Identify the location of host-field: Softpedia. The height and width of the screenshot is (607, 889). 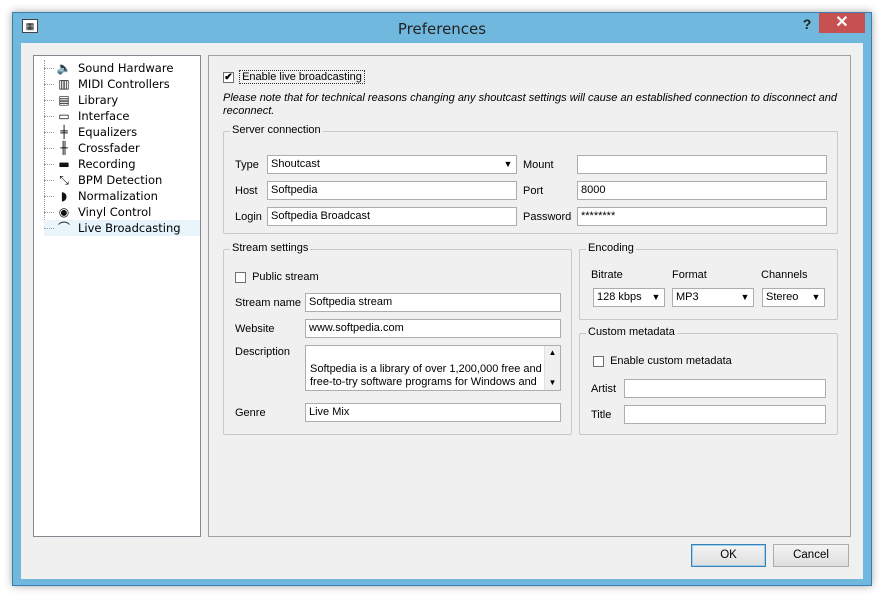
(392, 190).